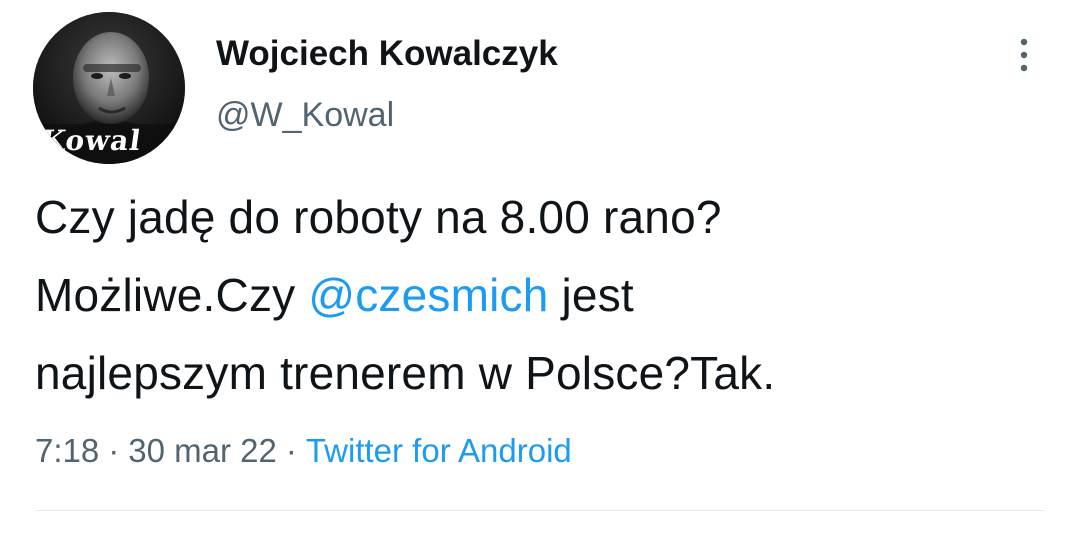 Image resolution: width=1080 pixels, height=533 pixels. I want to click on tweet-source-link: Twitter for Android, so click(439, 450).